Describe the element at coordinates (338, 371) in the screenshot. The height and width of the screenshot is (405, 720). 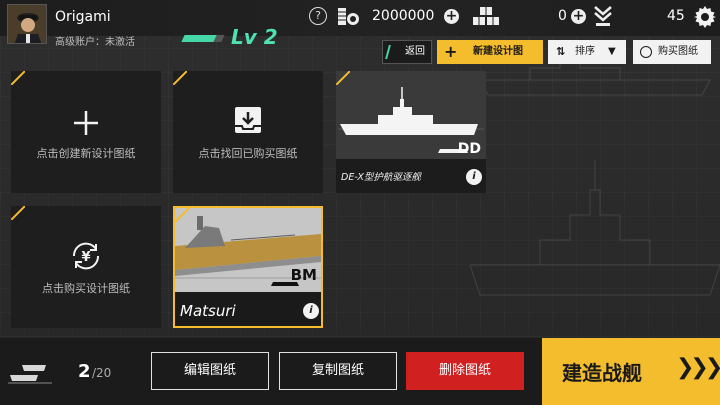
I see `copy-blueprint-button: 复制图纸` at that location.